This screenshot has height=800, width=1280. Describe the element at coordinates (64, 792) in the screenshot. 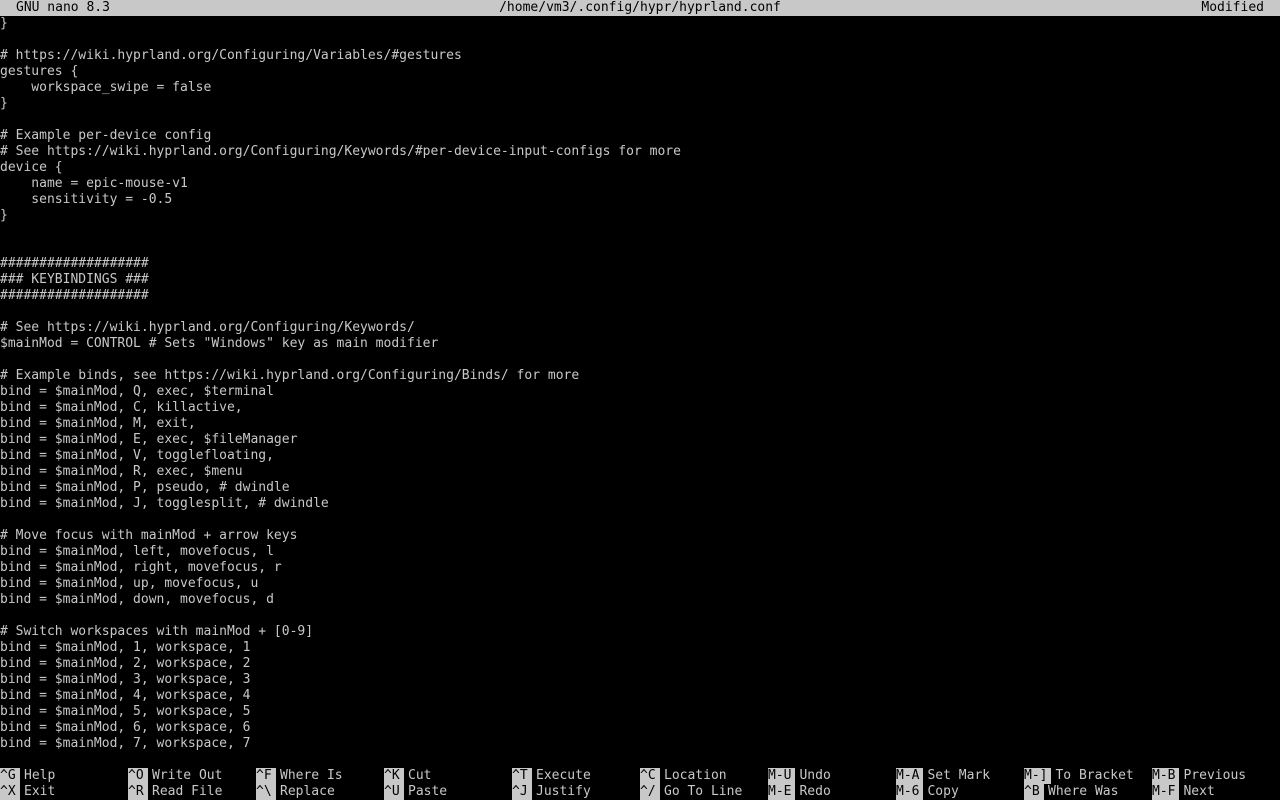

I see `shortcut-exit: ^X Exit` at that location.